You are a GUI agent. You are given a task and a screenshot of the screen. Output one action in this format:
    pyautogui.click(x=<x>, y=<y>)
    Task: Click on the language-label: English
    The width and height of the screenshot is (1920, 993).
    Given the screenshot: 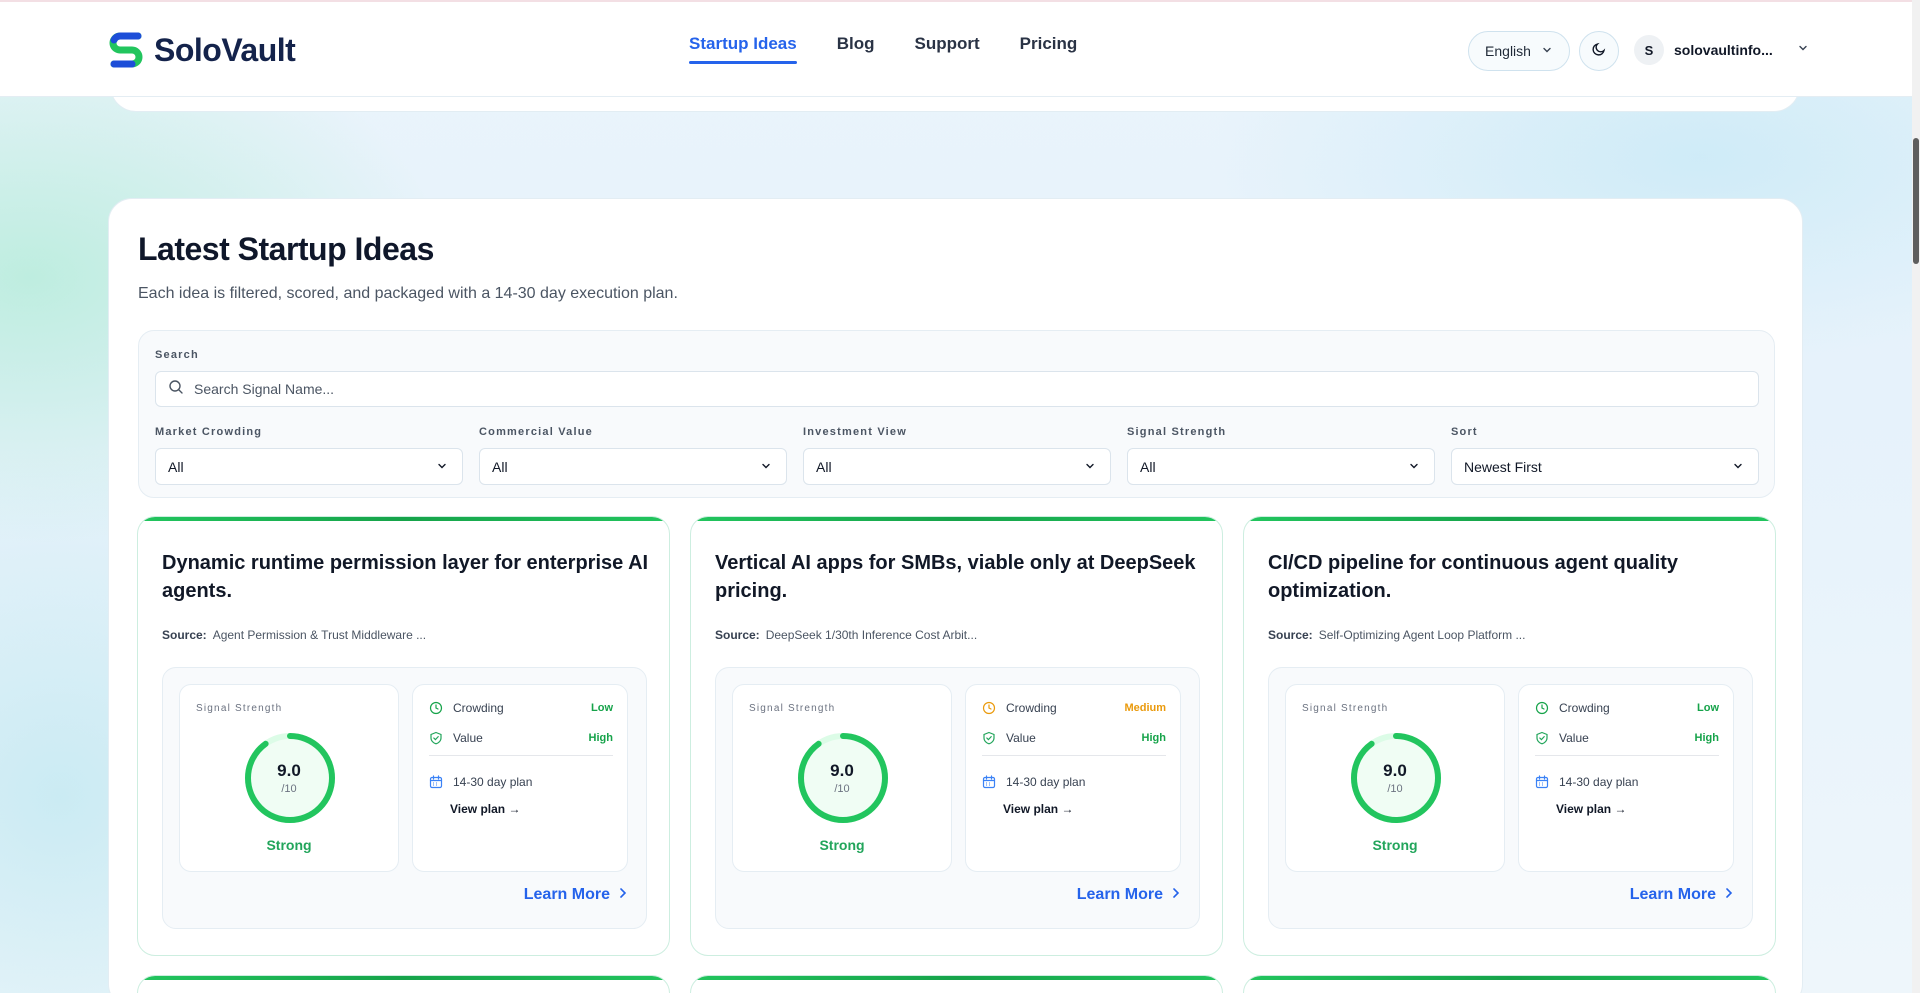 What is the action you would take?
    pyautogui.click(x=1508, y=51)
    